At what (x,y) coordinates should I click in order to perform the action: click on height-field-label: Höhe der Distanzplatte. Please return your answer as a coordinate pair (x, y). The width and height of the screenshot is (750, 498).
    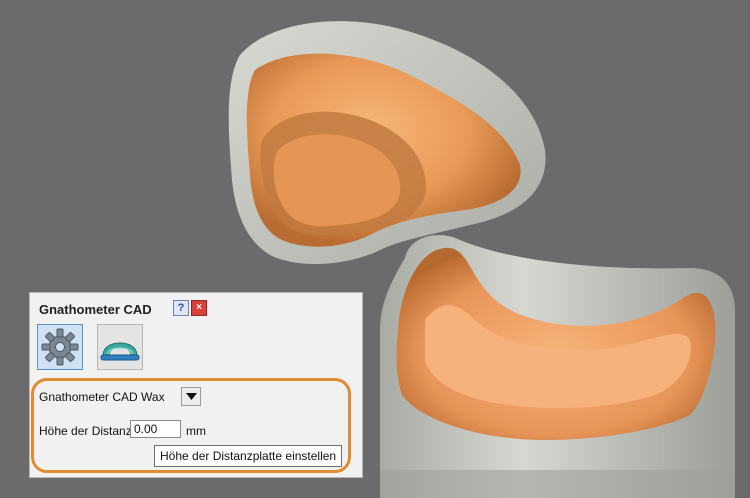
    Looking at the image, I should click on (84, 431).